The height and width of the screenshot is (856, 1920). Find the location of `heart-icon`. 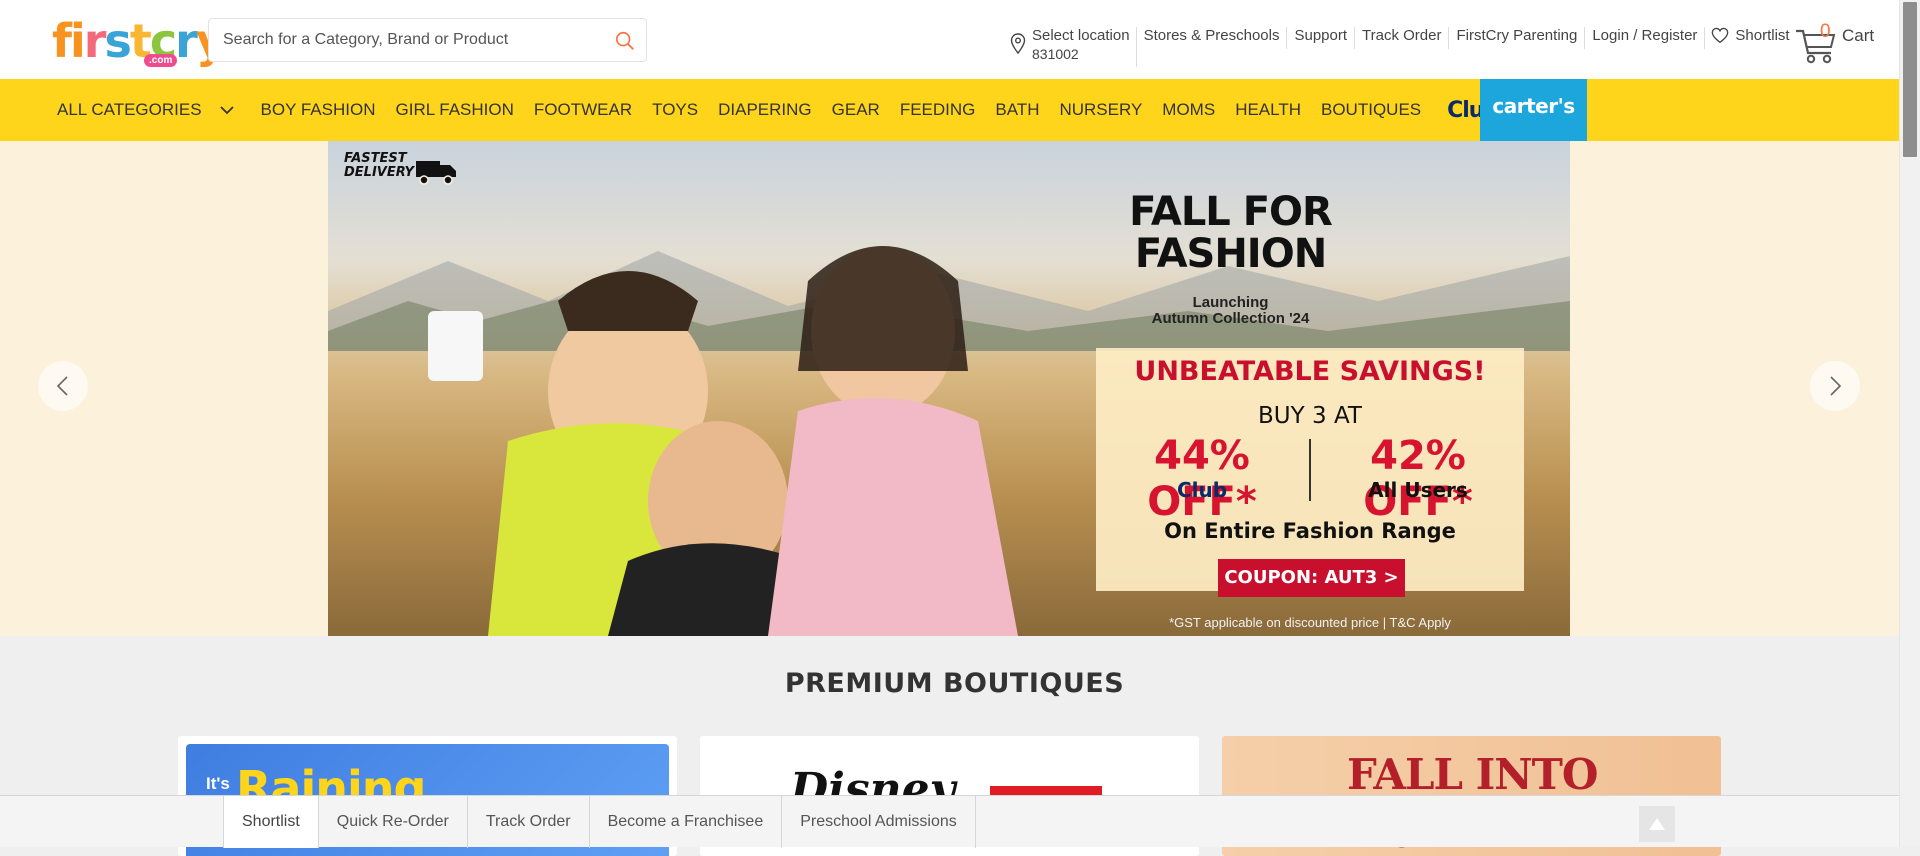

heart-icon is located at coordinates (1720, 35).